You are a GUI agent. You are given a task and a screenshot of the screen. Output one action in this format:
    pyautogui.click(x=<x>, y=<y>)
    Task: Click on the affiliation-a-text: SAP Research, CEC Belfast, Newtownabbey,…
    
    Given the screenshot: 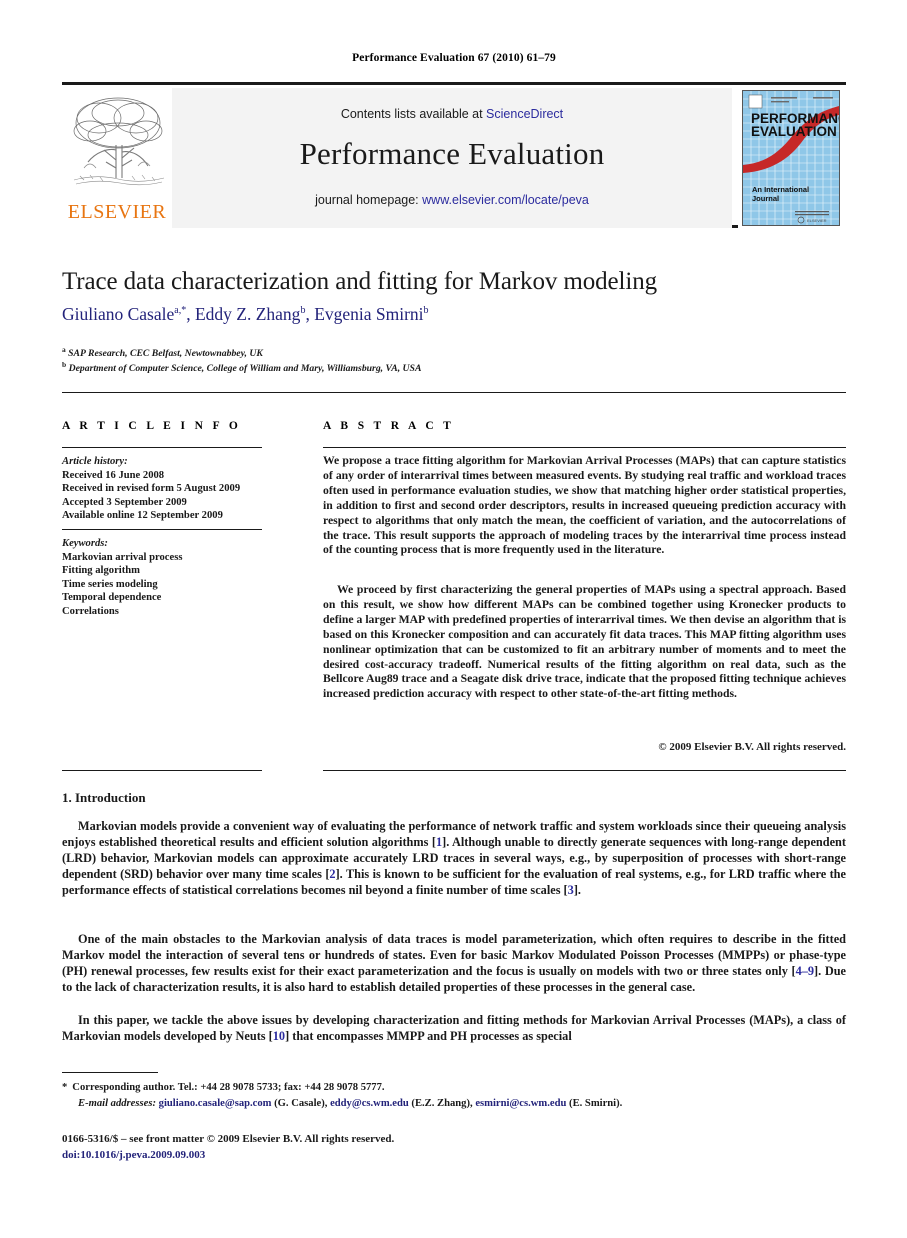 What is the action you would take?
    pyautogui.click(x=165, y=354)
    